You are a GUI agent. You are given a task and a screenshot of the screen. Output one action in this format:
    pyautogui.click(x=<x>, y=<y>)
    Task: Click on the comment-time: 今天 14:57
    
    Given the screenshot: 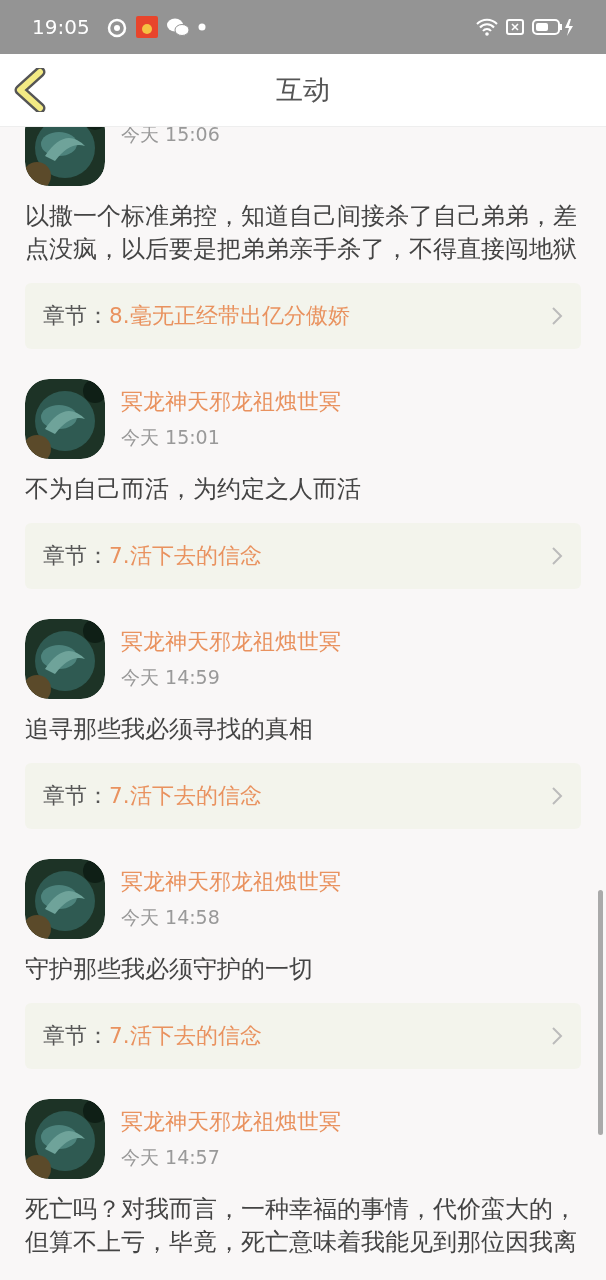 What is the action you would take?
    pyautogui.click(x=171, y=1157)
    